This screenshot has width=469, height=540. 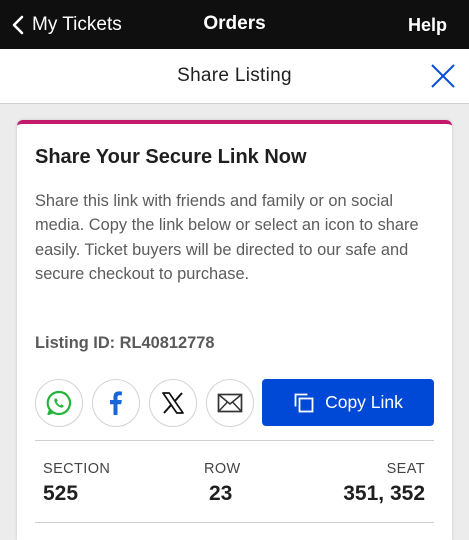 I want to click on x-icon, so click(x=173, y=403).